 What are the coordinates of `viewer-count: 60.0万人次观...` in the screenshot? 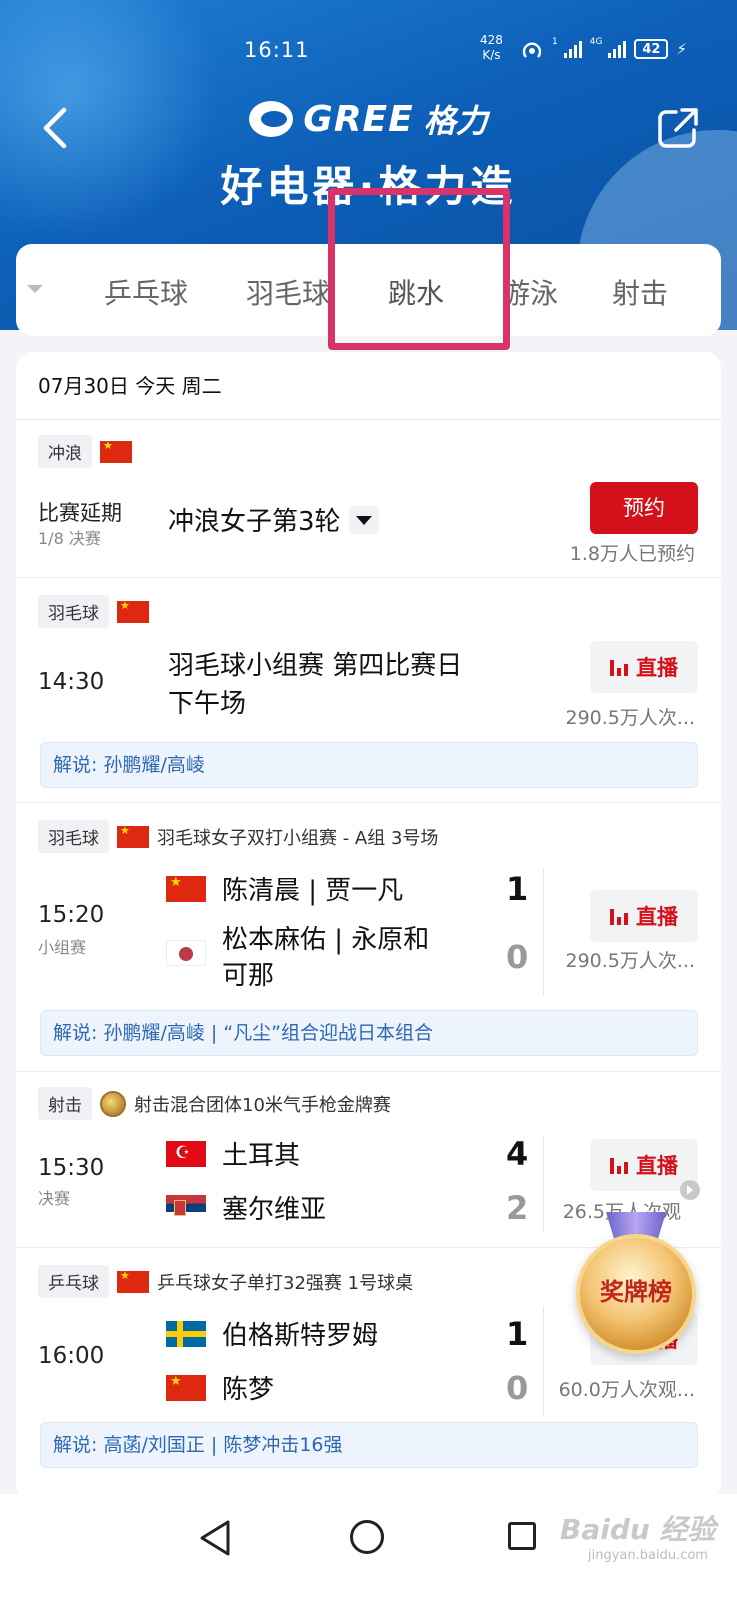 It's located at (626, 1390).